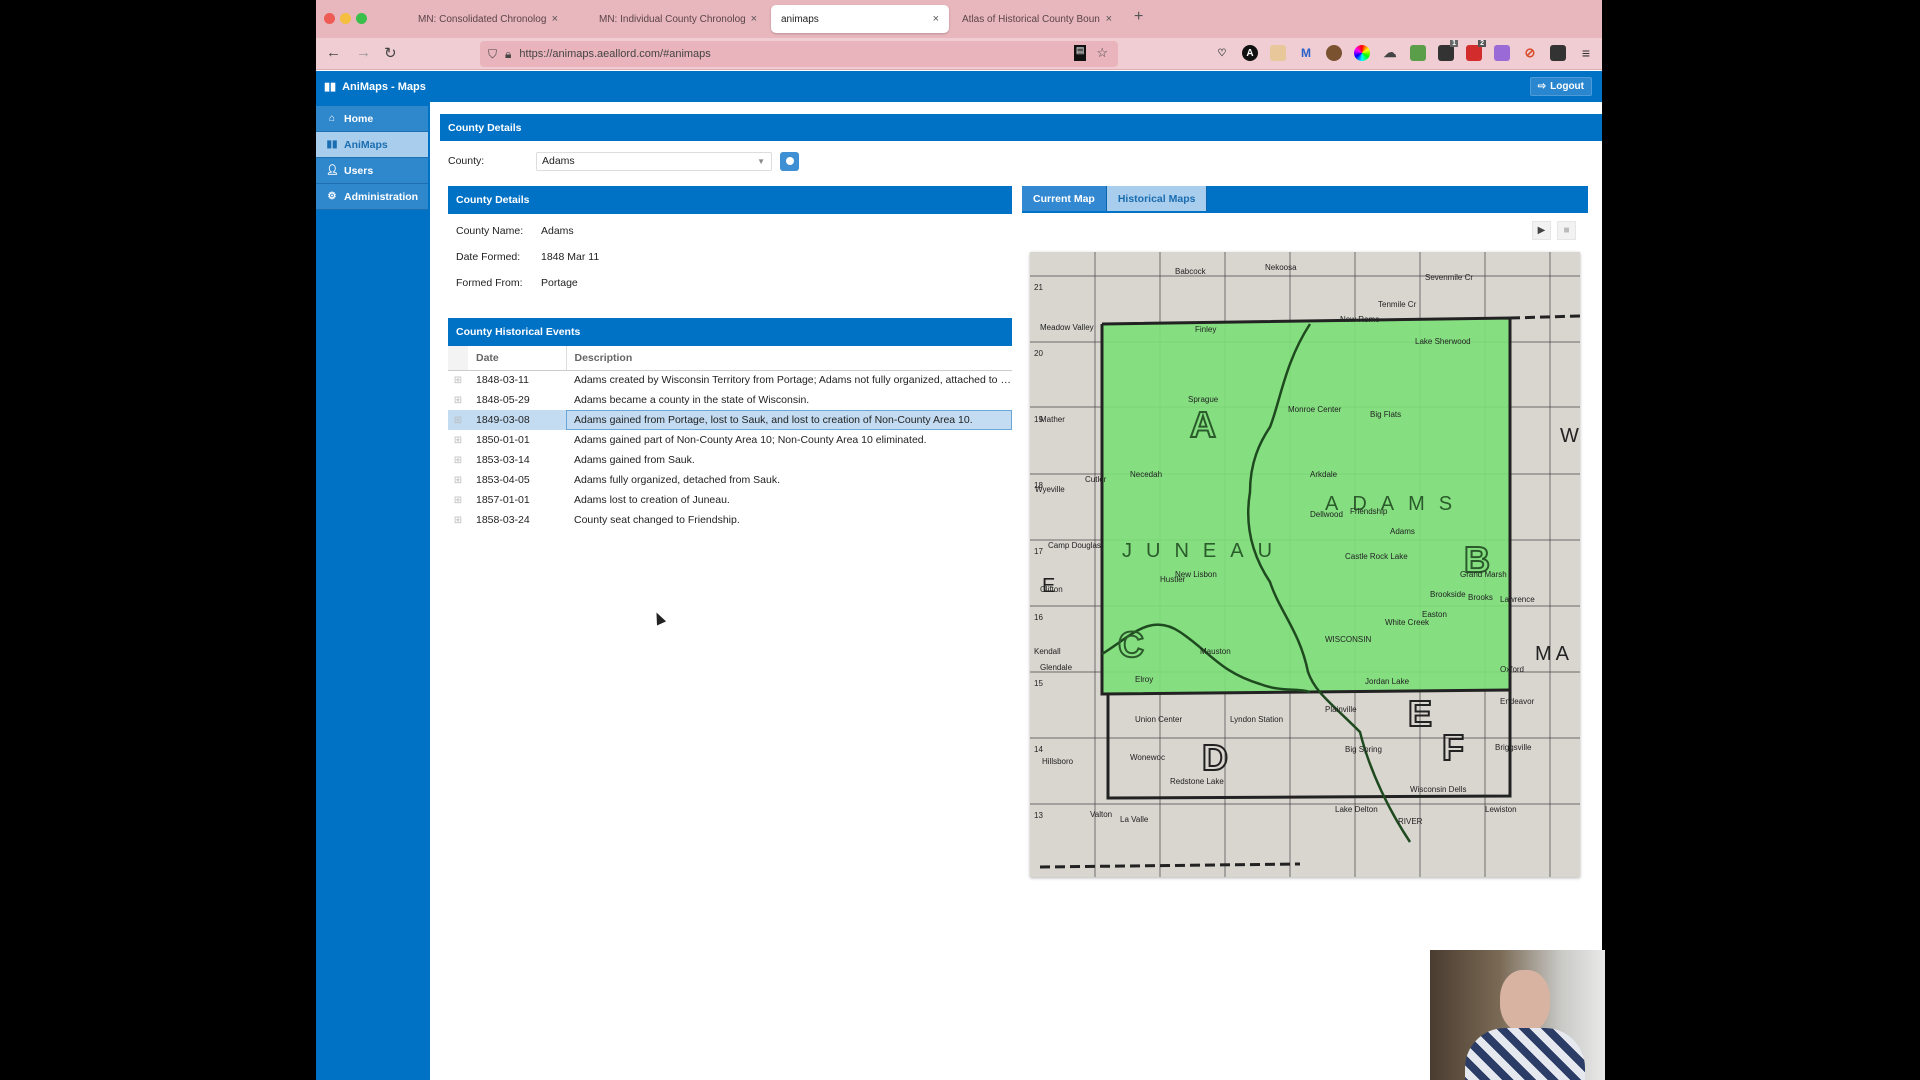 This screenshot has height=1080, width=1920. I want to click on logout-button: ⇨ Logout, so click(1560, 86).